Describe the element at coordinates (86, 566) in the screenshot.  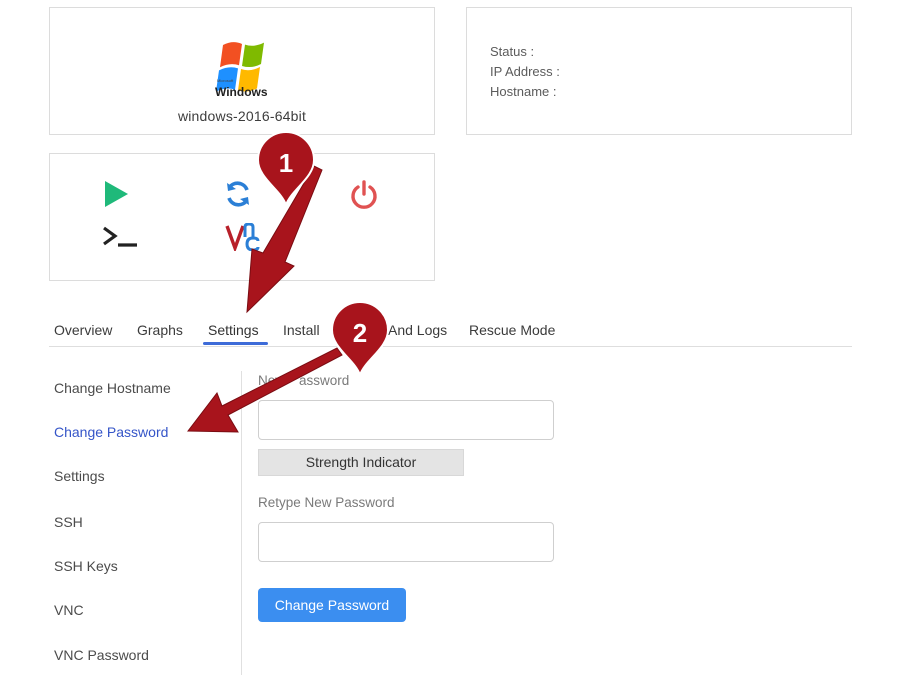
I see `sidebar-item-ssh-keys: SSH Keys` at that location.